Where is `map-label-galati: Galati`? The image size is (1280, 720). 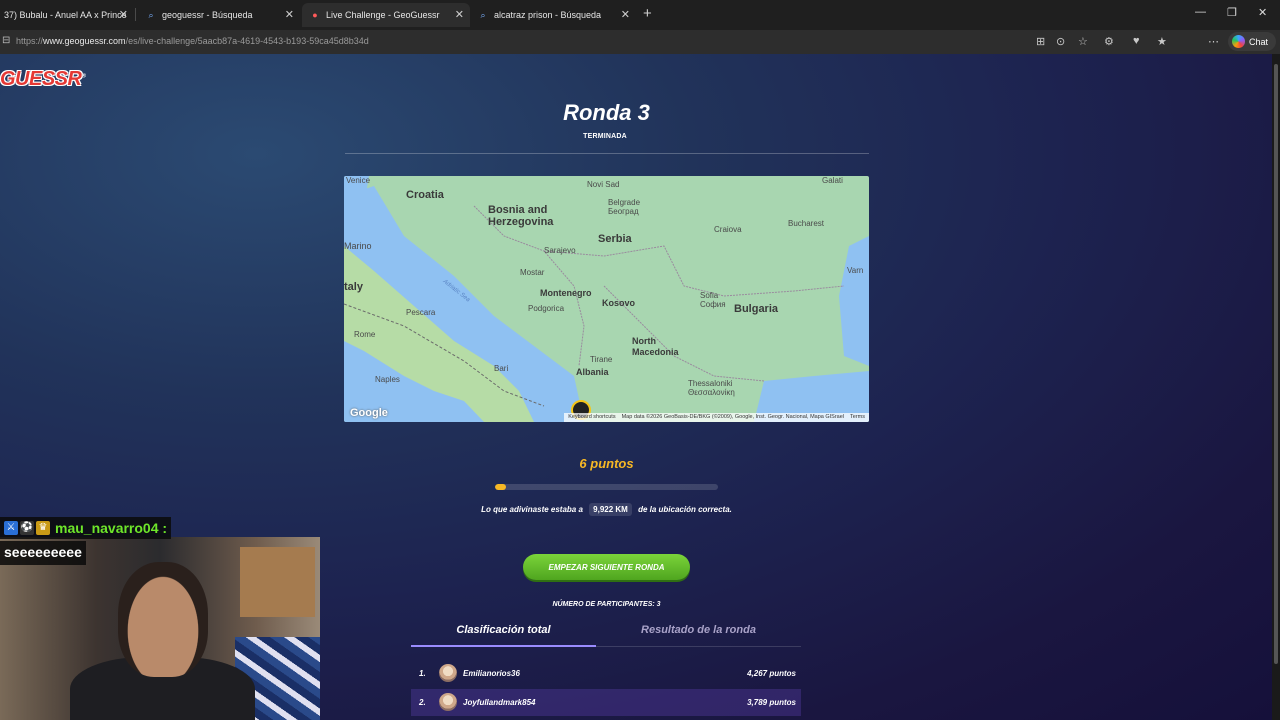
map-label-galati: Galati is located at coordinates (832, 180).